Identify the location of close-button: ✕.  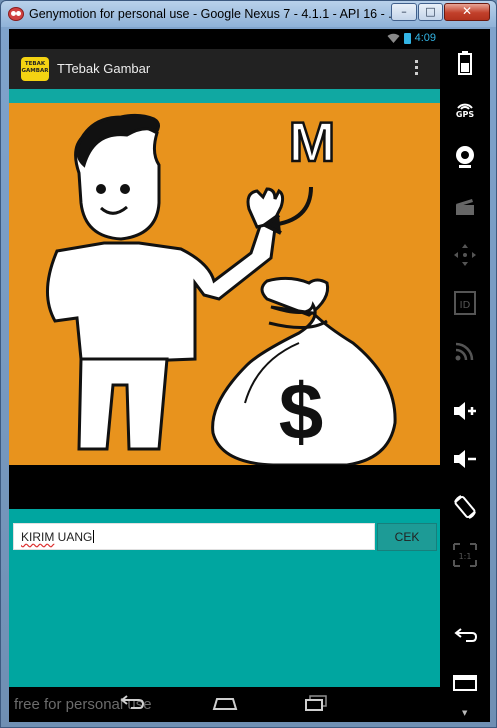
(467, 12).